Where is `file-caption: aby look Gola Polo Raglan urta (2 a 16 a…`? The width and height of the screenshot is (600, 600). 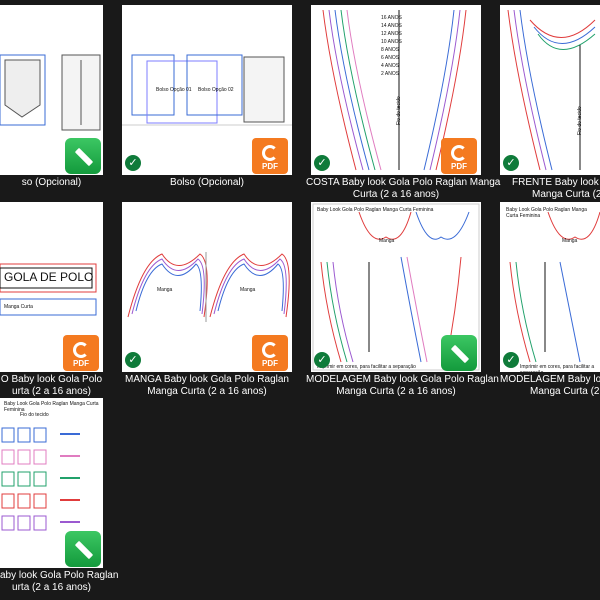
file-caption: aby look Gola Polo Raglan urta (2 a 16 a… is located at coordinates (59, 582).